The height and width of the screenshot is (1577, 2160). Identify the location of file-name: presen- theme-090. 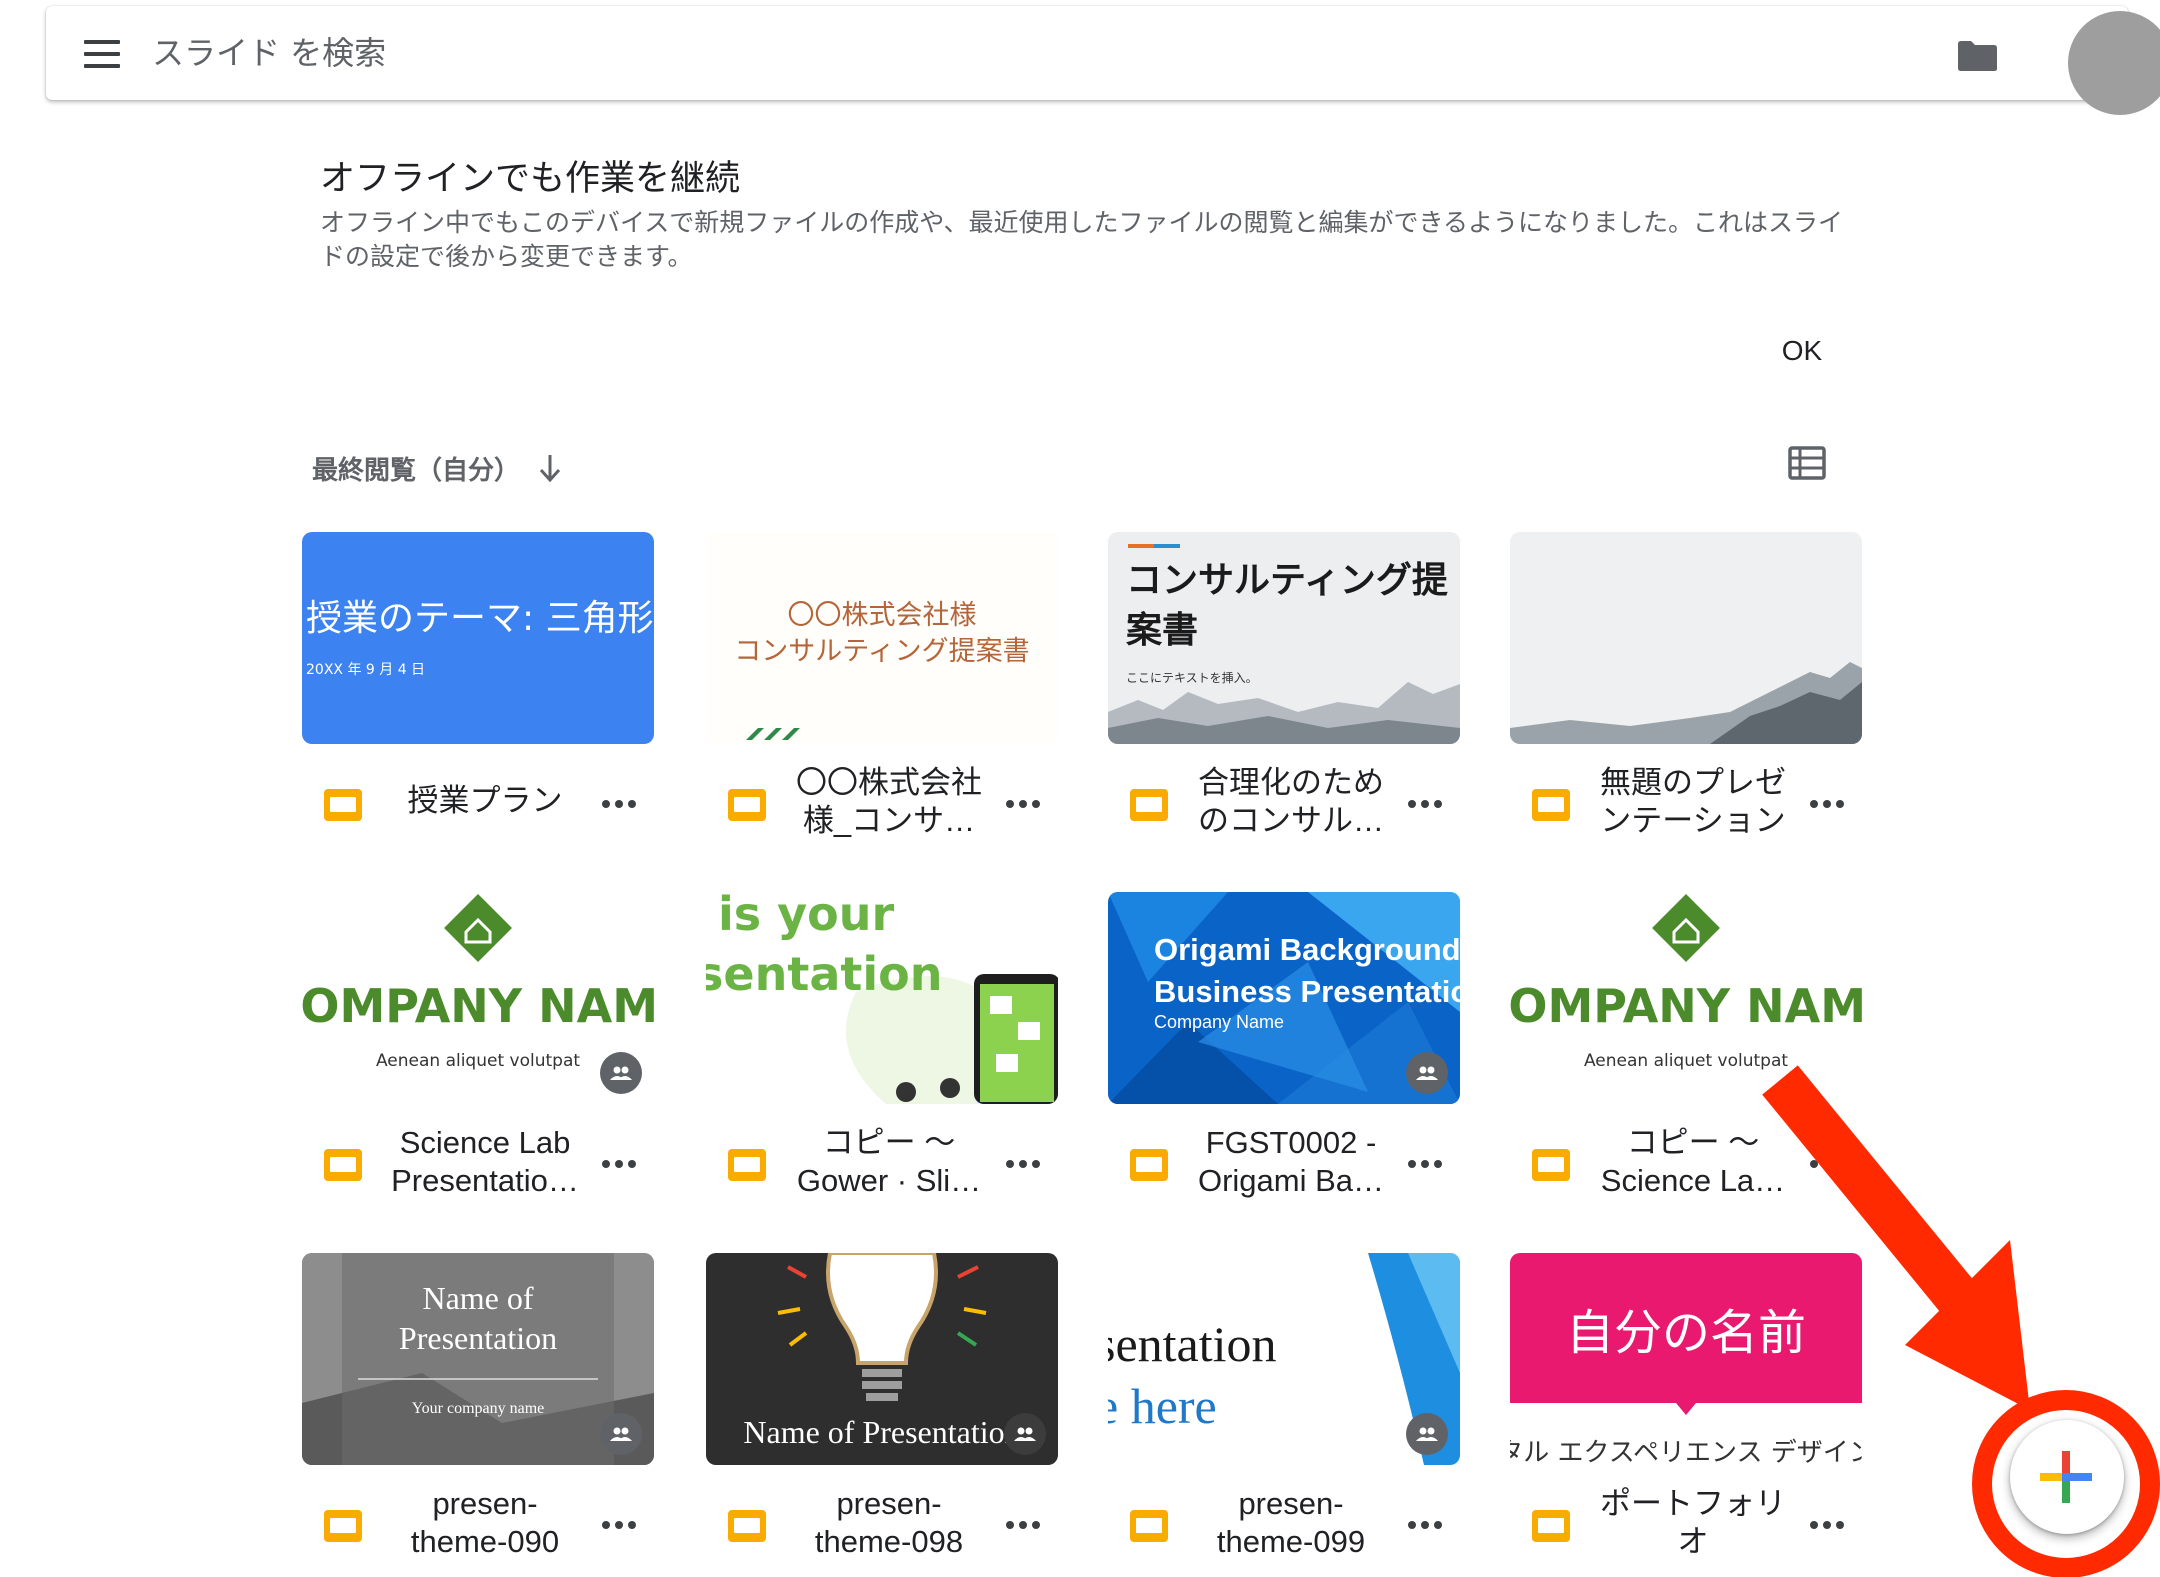
(485, 1522).